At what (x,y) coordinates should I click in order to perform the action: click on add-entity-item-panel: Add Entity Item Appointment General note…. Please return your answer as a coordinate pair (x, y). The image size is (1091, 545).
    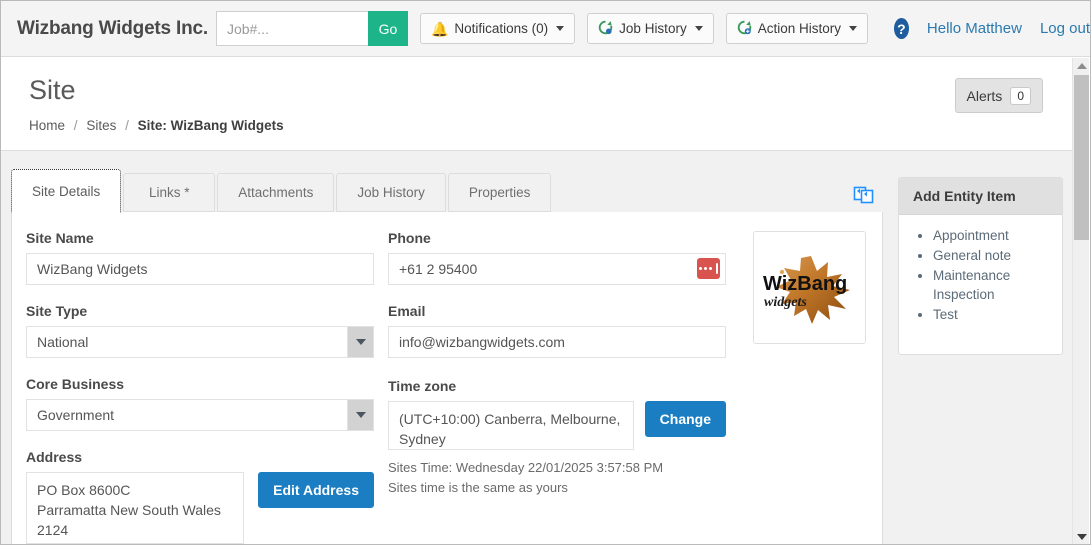
    Looking at the image, I should click on (980, 266).